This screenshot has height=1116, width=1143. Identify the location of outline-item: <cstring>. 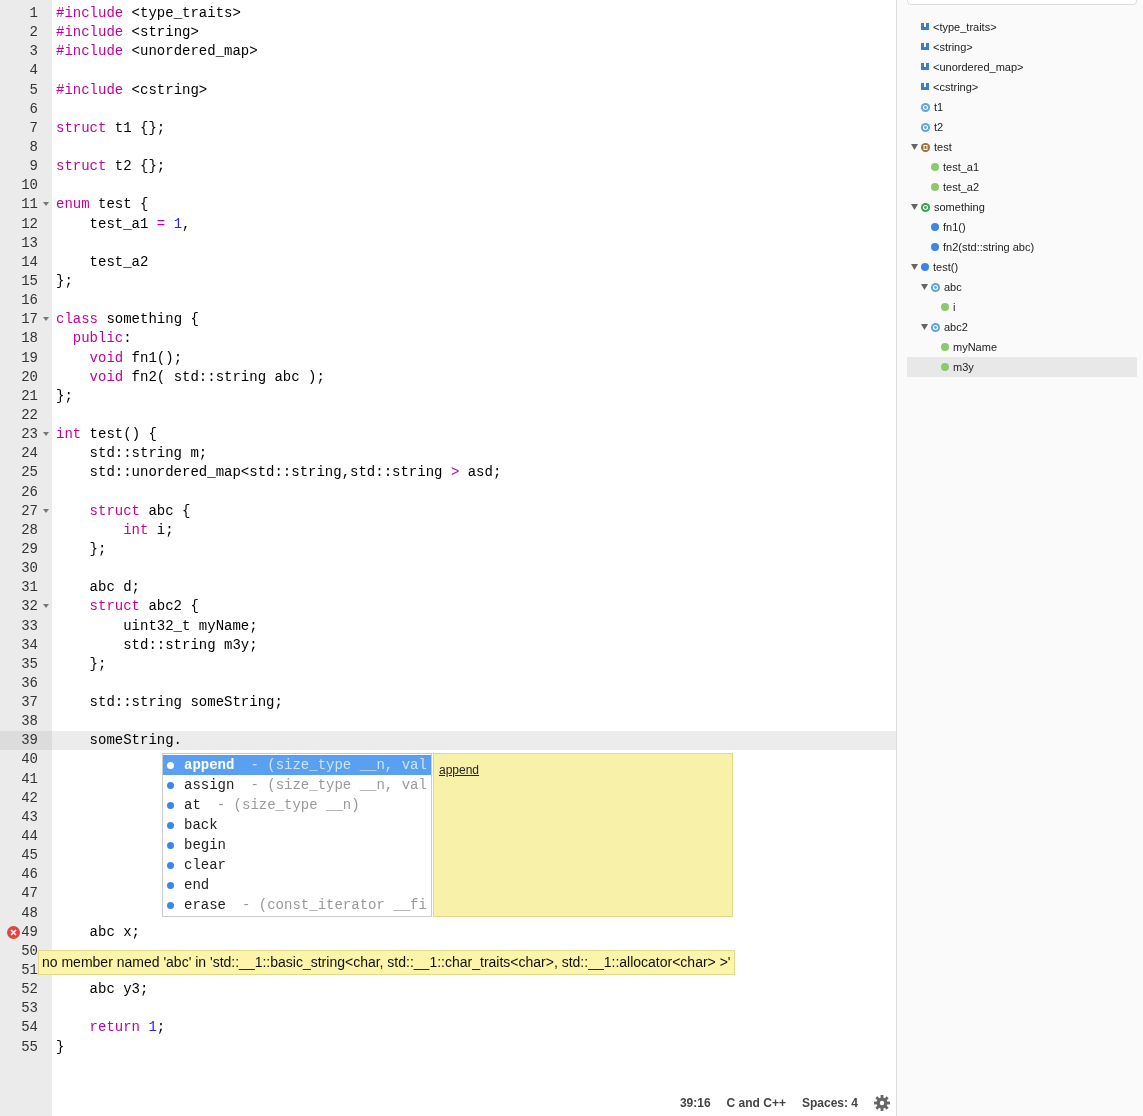
(1022, 87).